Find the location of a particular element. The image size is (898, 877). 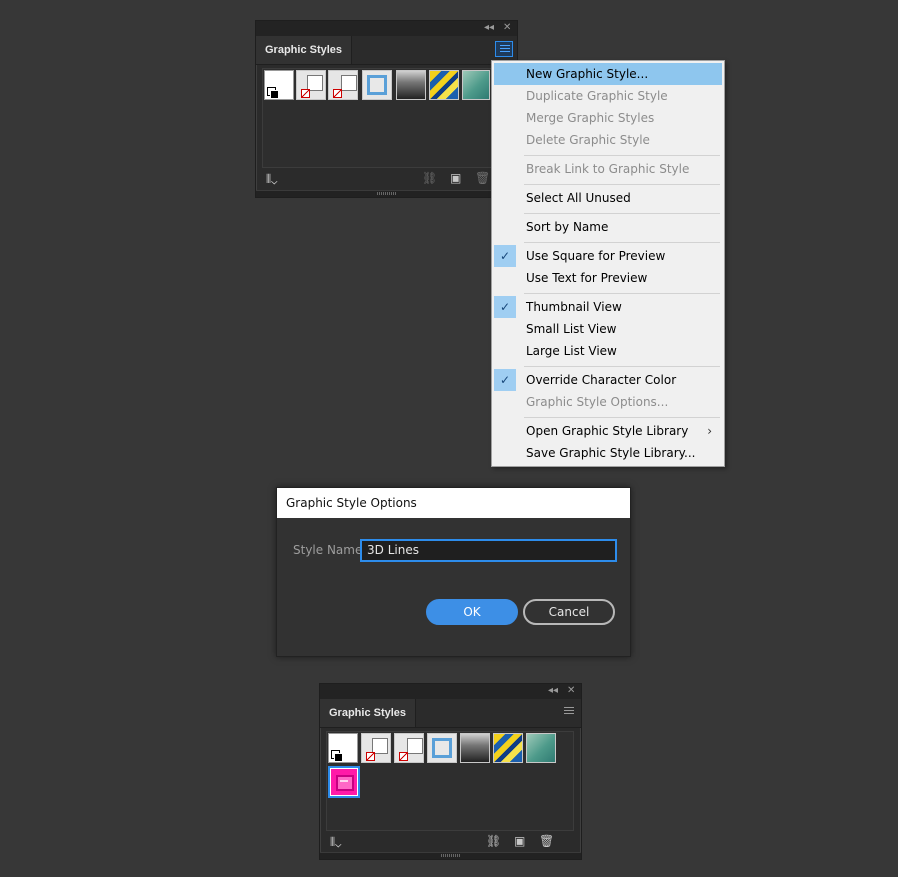

submenu-arrow-icon: › is located at coordinates (709, 431).